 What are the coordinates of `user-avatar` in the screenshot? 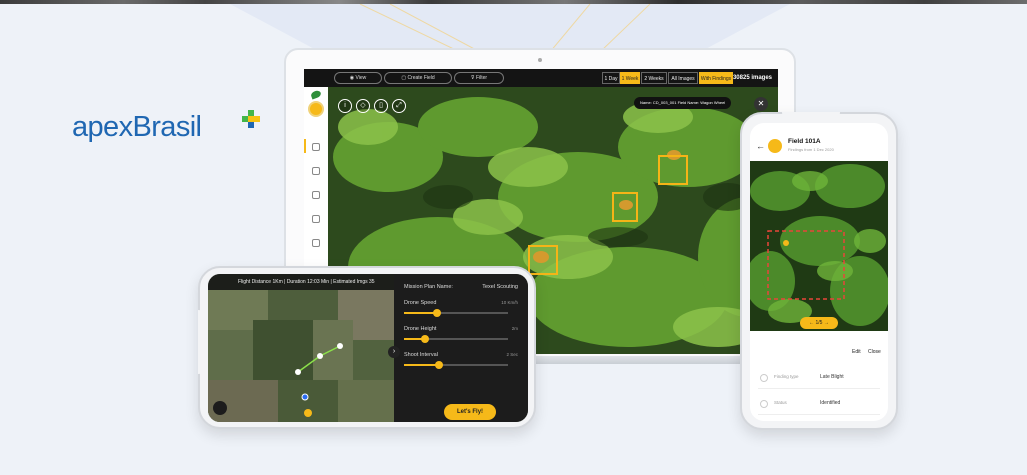 It's located at (316, 109).